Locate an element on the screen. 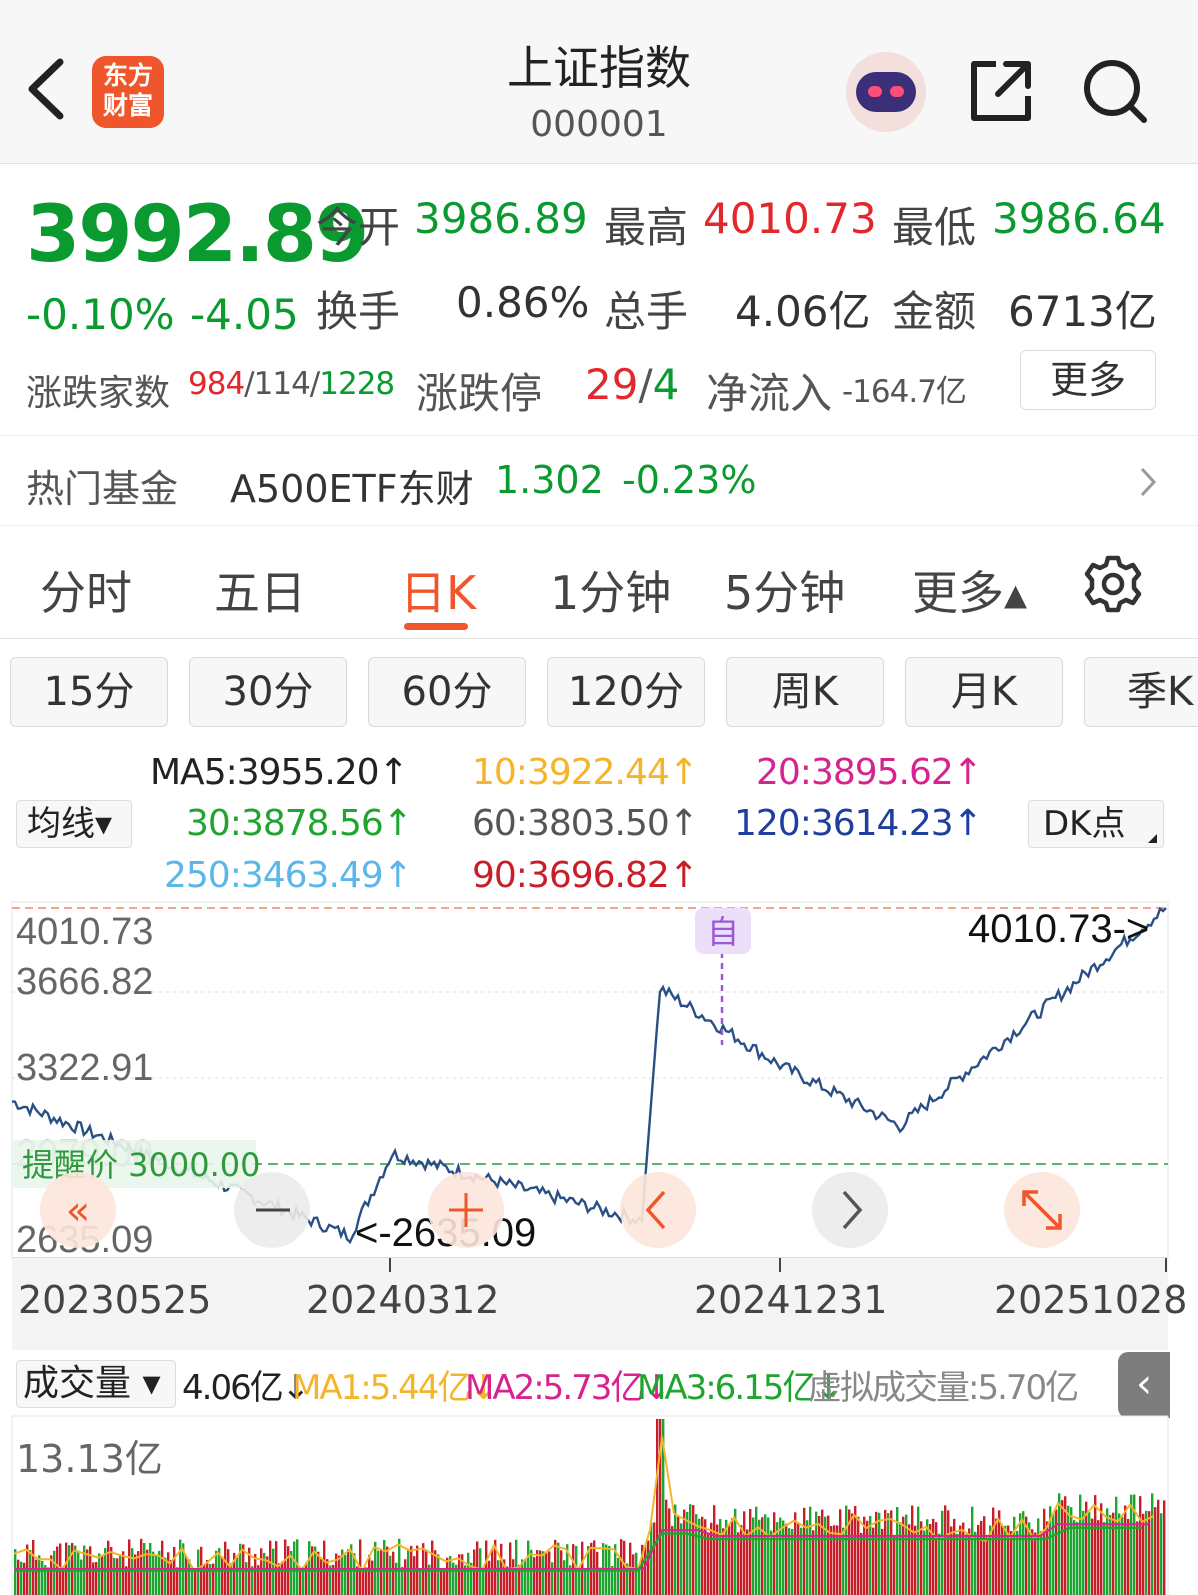  tab-5min: 5分钟 is located at coordinates (784, 590).